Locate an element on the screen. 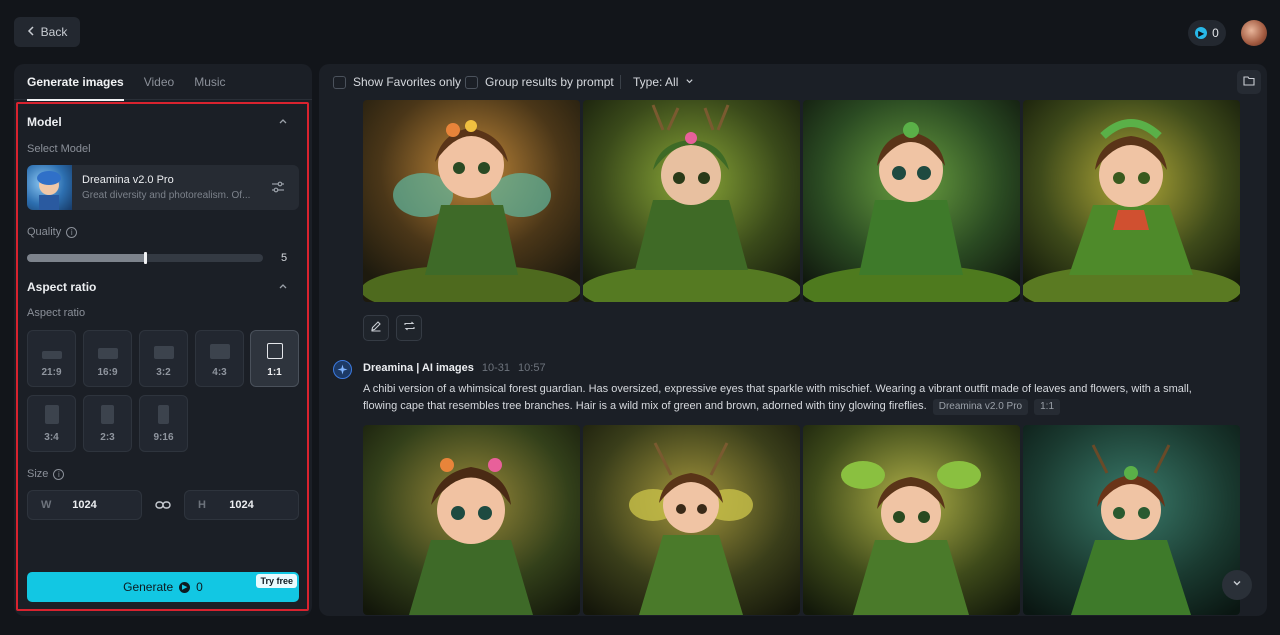  aspect-option-1-1: 1:1 is located at coordinates (274, 358).